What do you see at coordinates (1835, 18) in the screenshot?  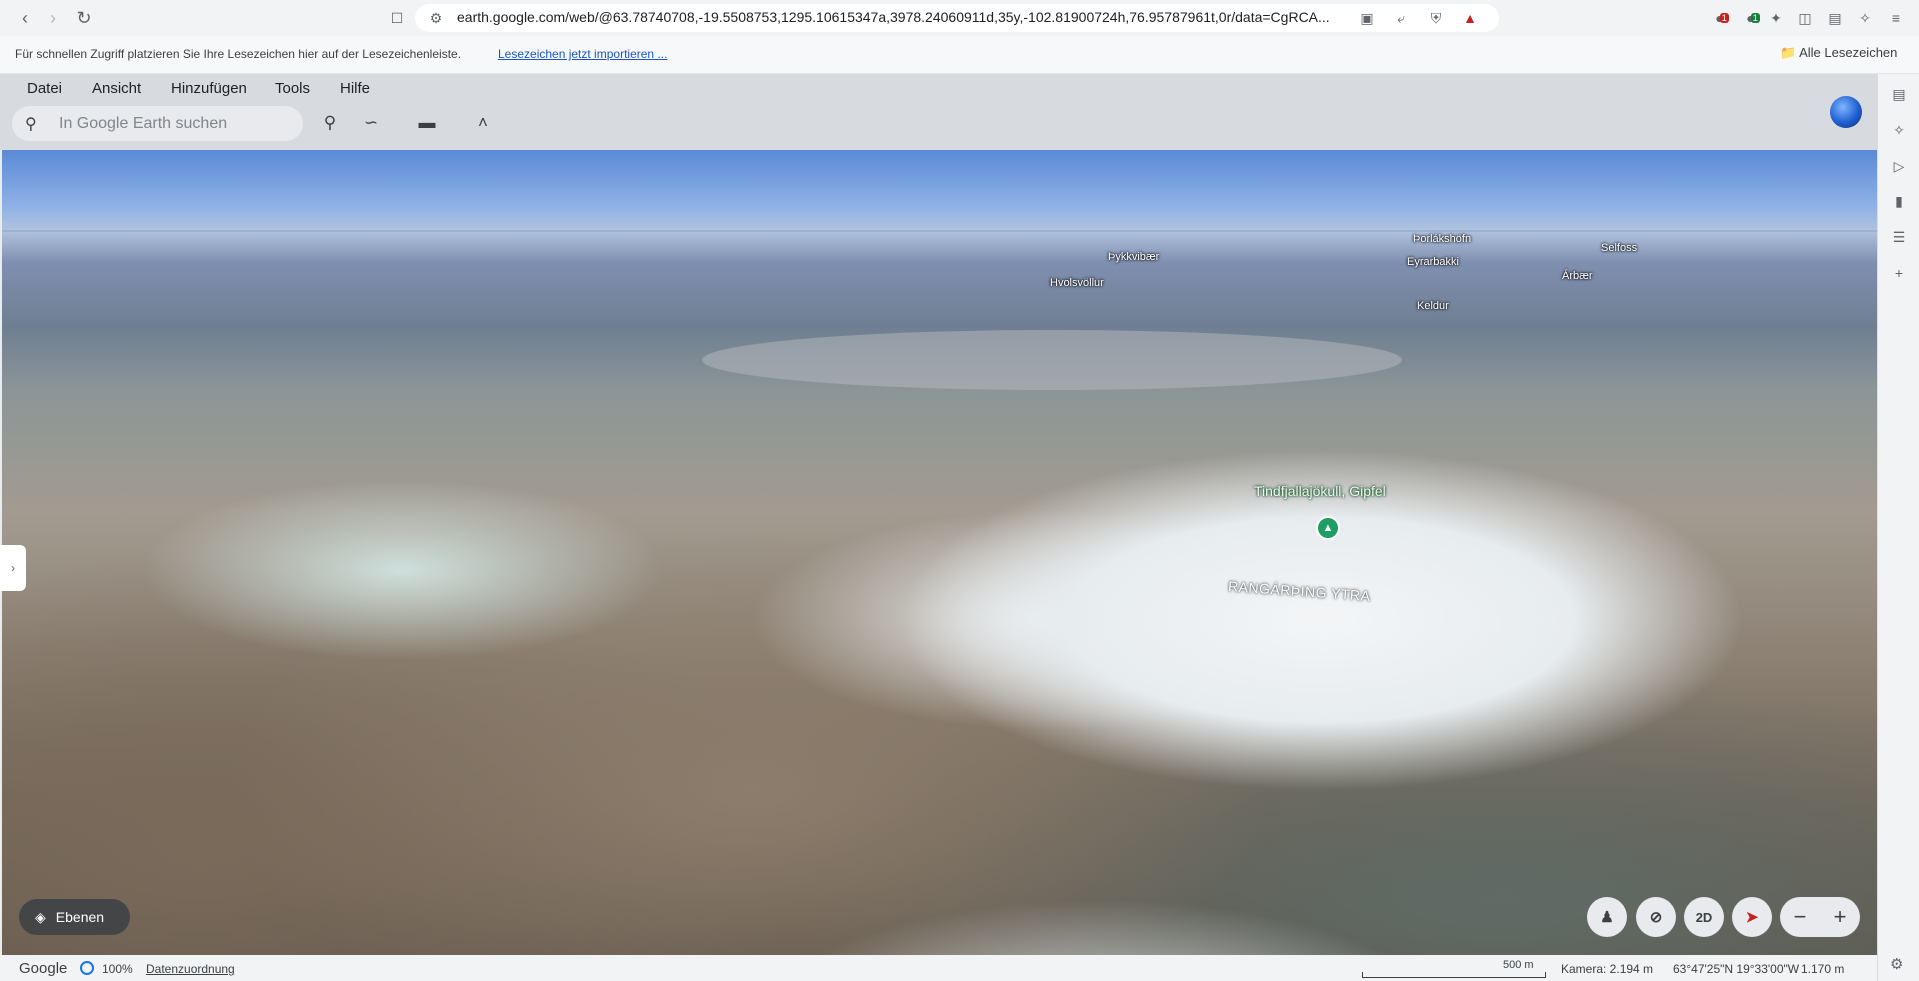 I see `wallet-icon: ▤` at bounding box center [1835, 18].